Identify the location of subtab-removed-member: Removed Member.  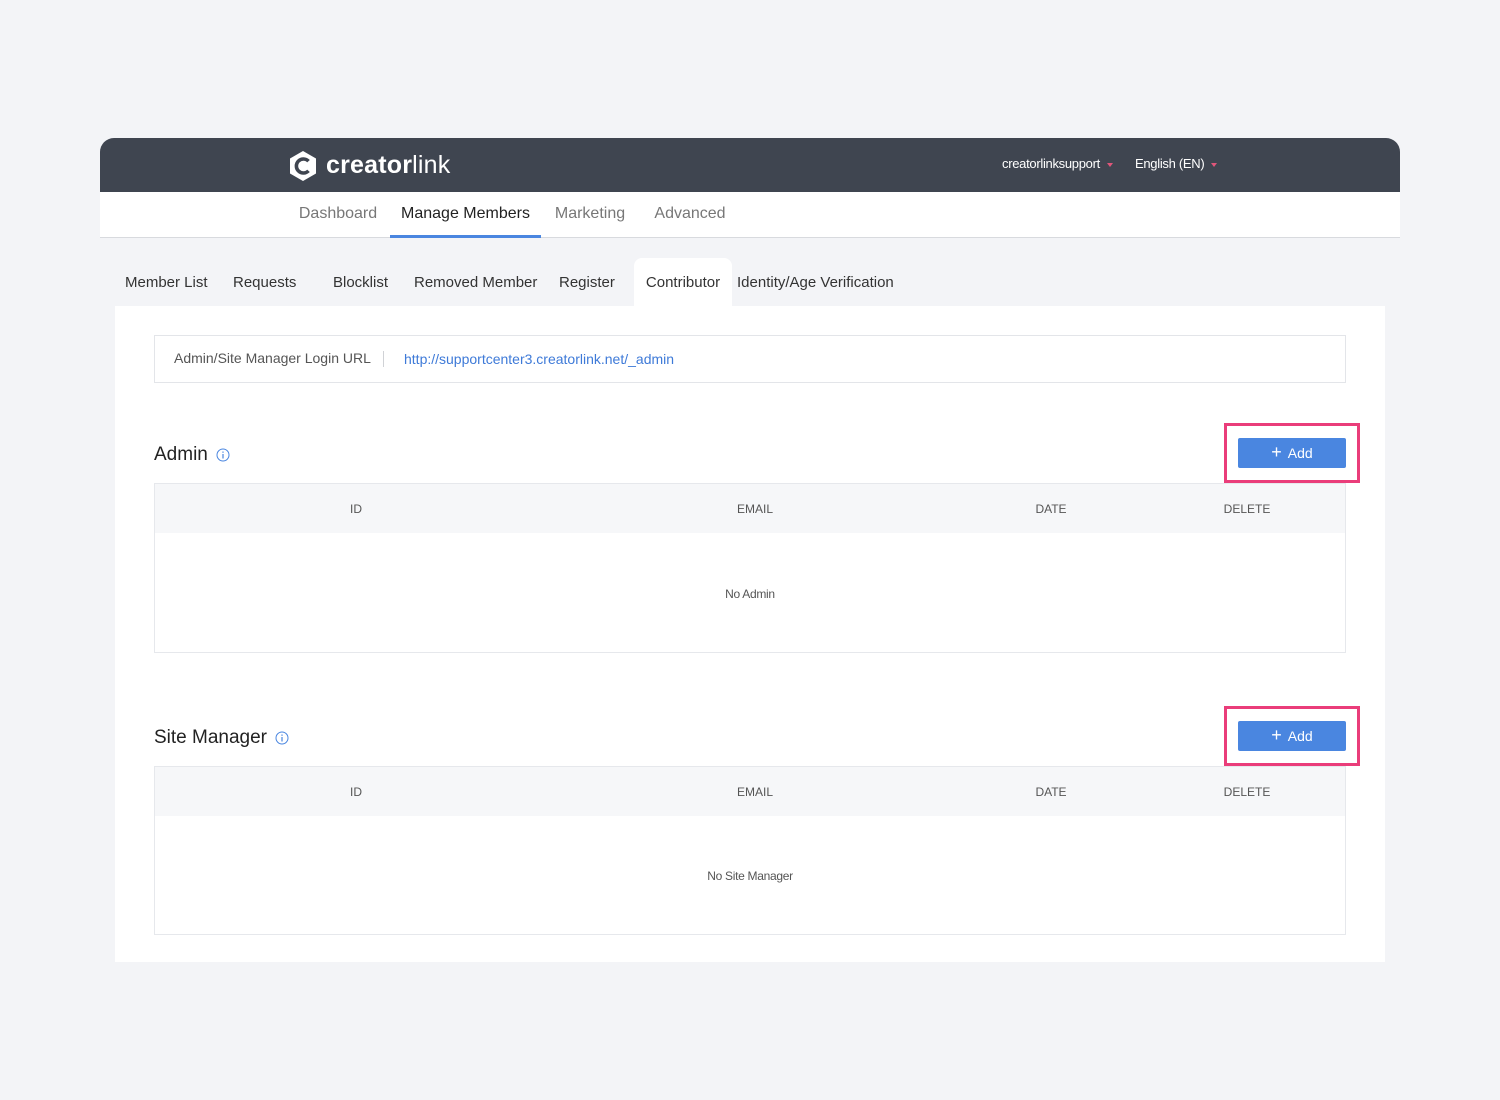
(475, 282).